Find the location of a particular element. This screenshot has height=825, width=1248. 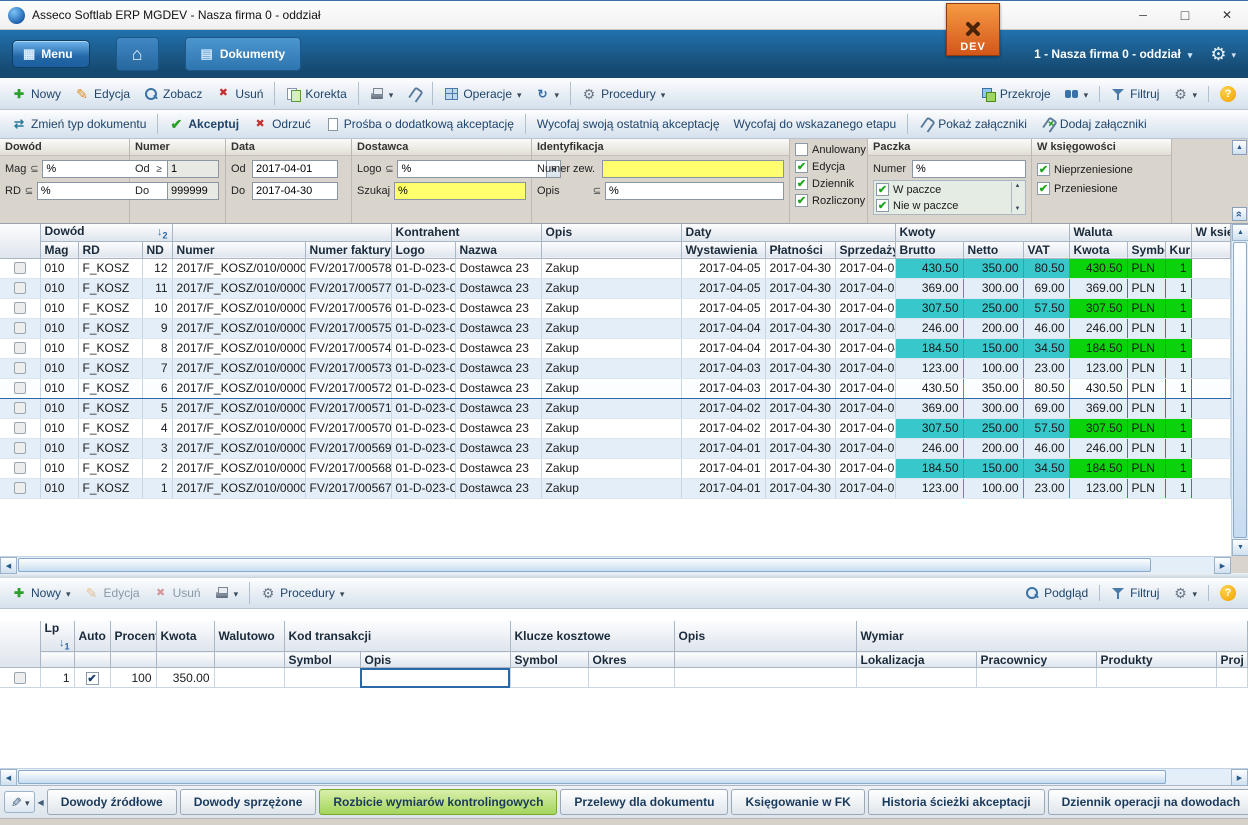

cell-vat: 23.00 is located at coordinates (1046, 368).